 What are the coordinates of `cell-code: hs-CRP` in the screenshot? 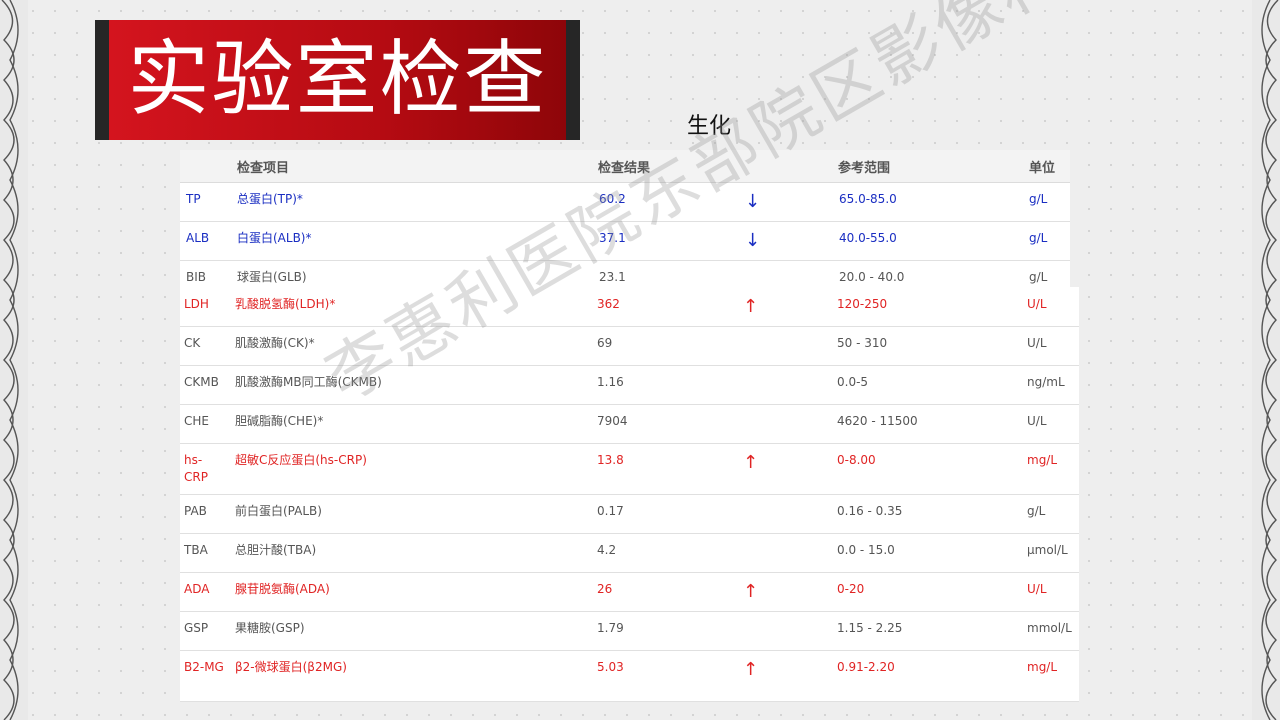 It's located at (196, 468).